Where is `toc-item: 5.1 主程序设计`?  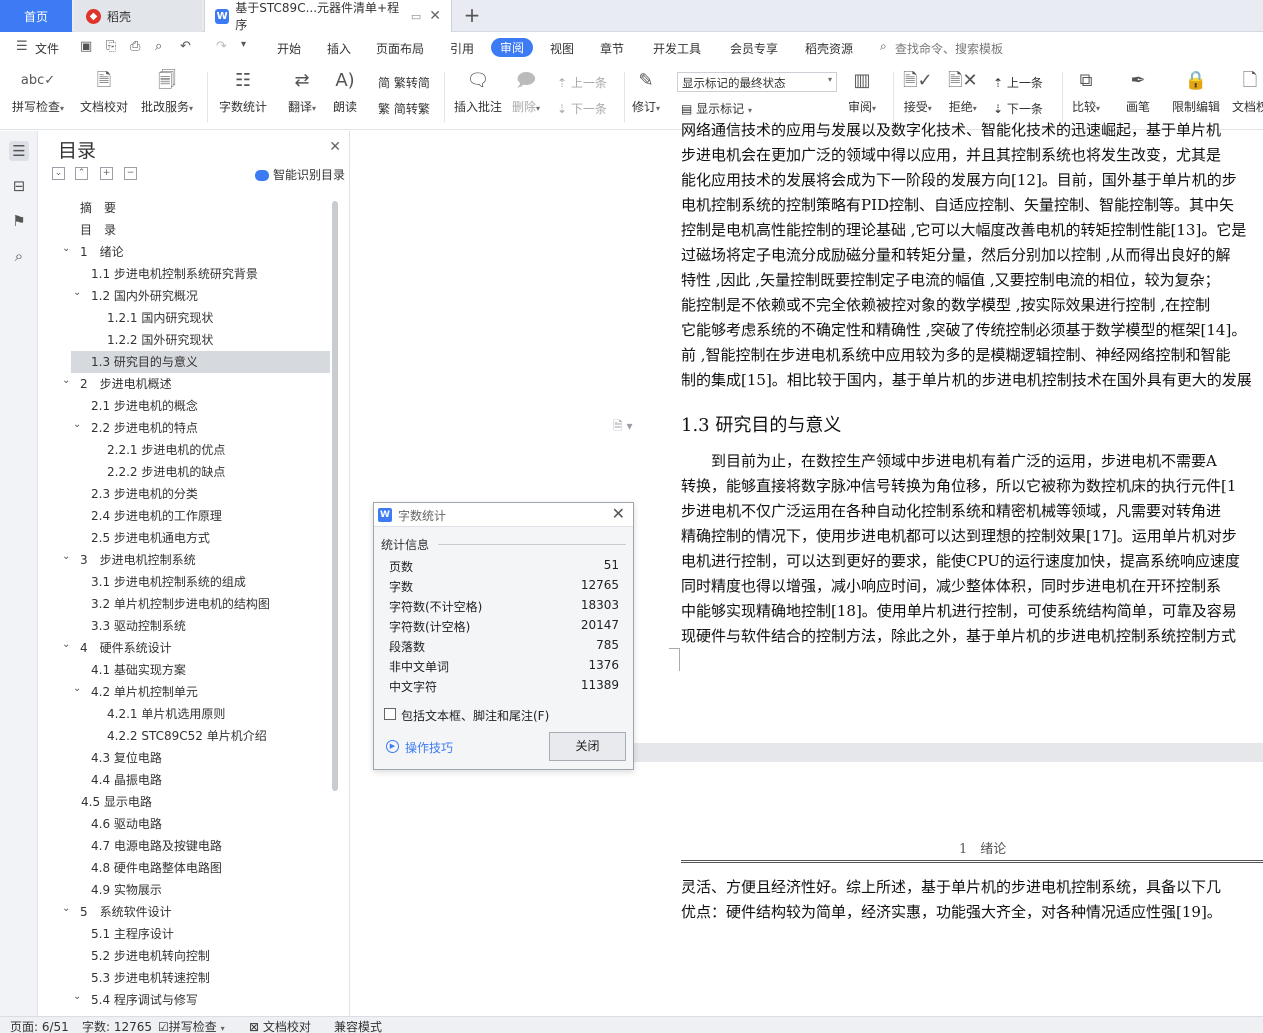
toc-item: 5.1 主程序设计 is located at coordinates (184, 934).